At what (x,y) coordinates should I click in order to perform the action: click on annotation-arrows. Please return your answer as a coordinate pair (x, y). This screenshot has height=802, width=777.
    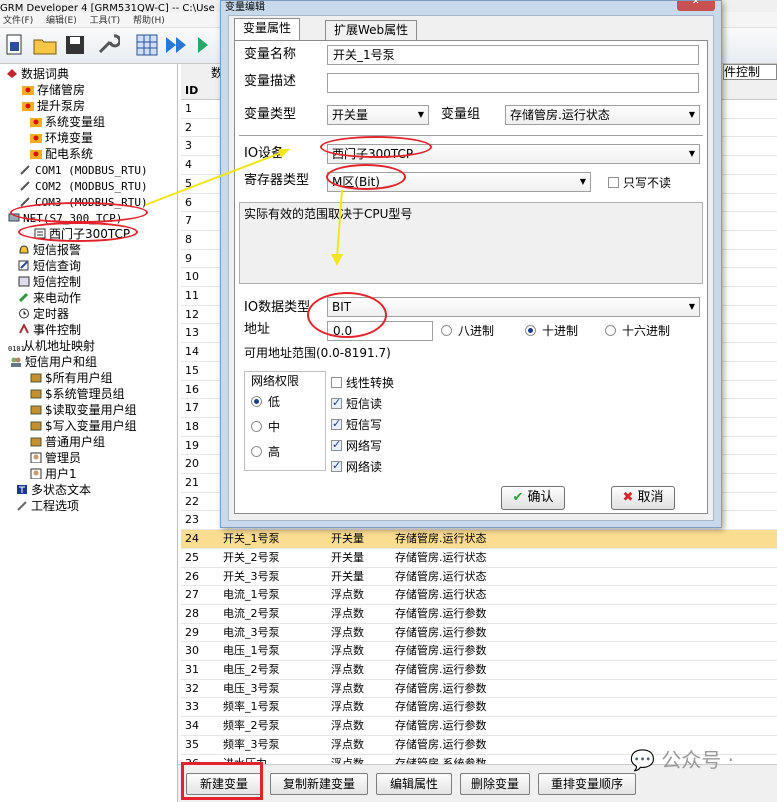
    Looking at the image, I should click on (243, 207).